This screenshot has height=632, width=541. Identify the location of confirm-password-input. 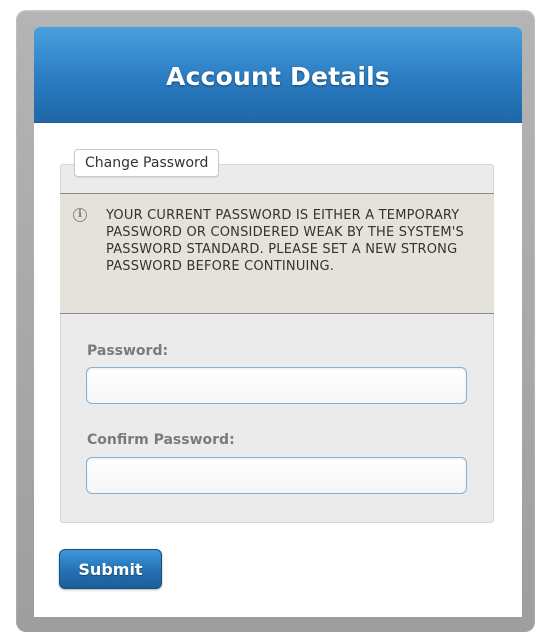
(276, 475).